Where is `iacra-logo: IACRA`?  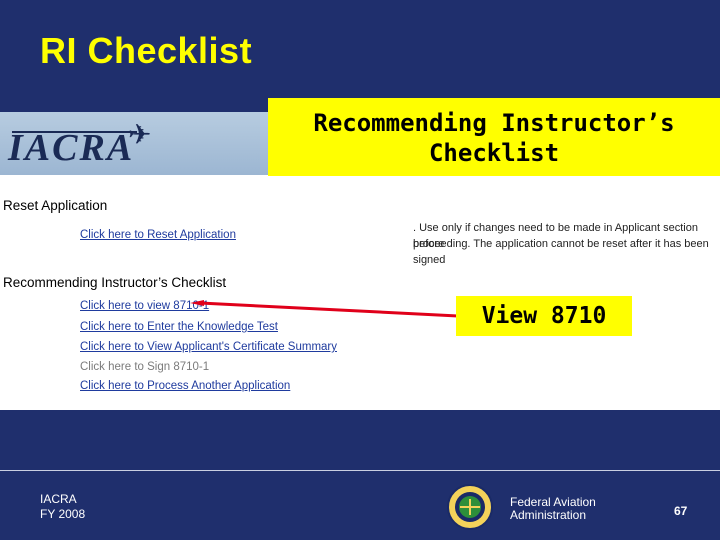
iacra-logo: IACRA is located at coordinates (71, 148).